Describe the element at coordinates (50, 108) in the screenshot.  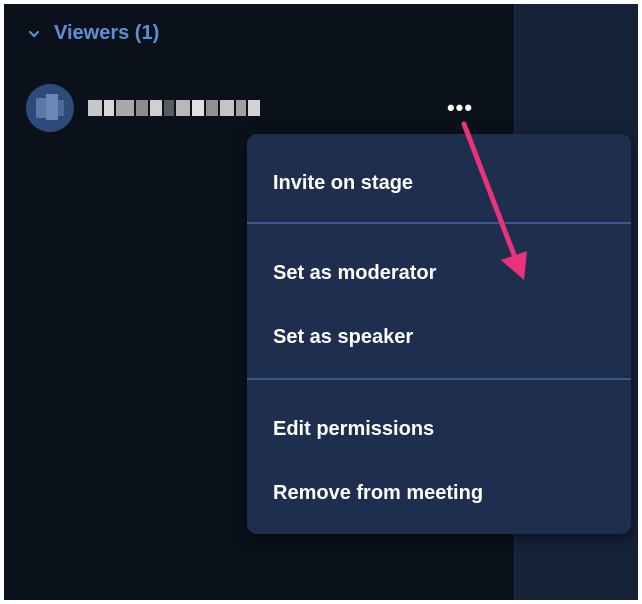
I see `avatar` at that location.